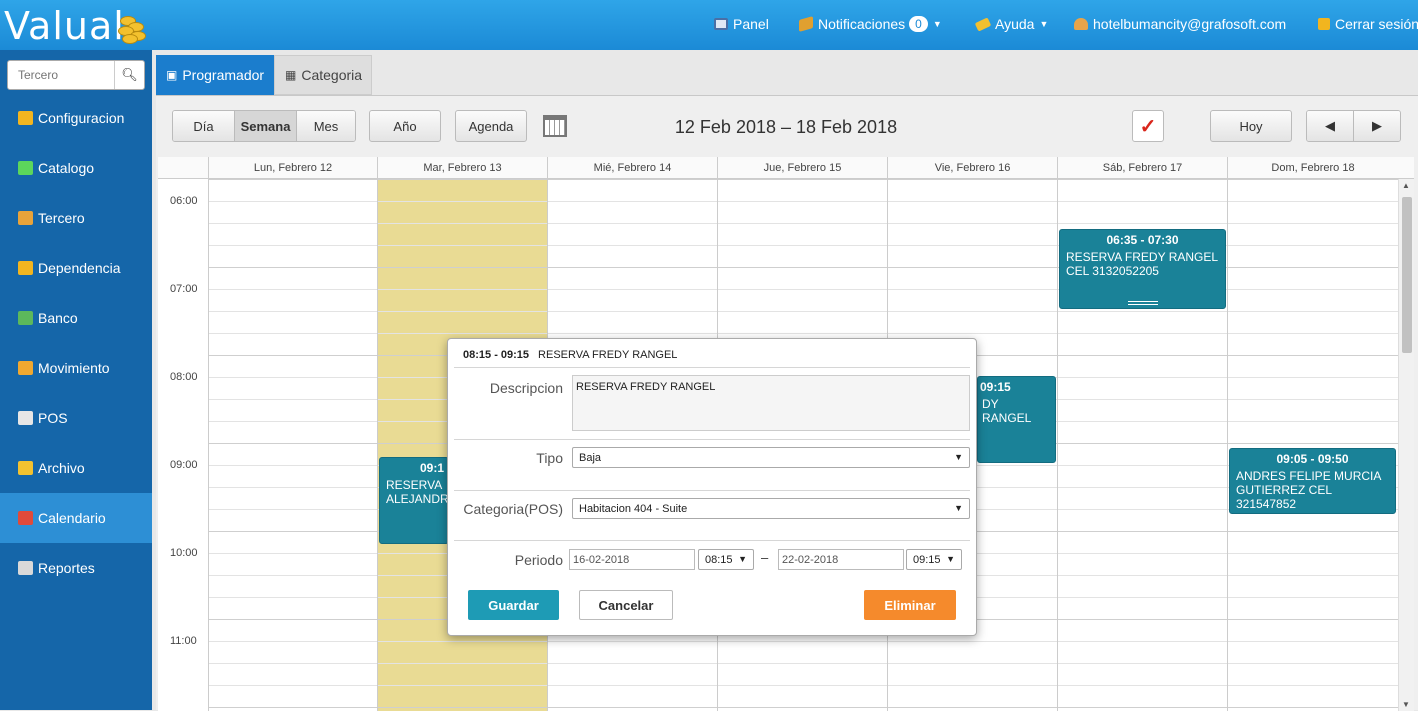 This screenshot has height=711, width=1418. Describe the element at coordinates (910, 605) in the screenshot. I see `delete-button: Eliminar` at that location.